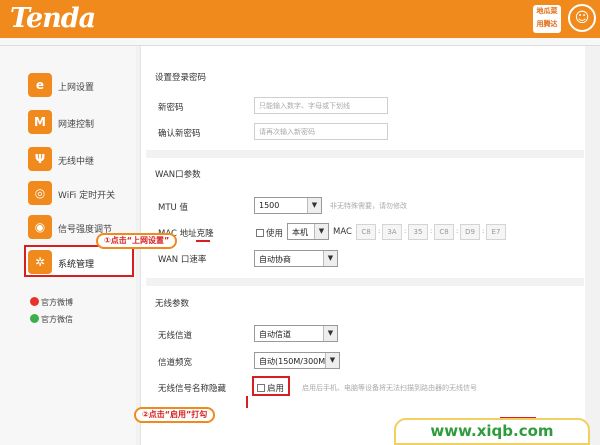 This screenshot has height=445, width=600. What do you see at coordinates (40, 159) in the screenshot?
I see `antenna-icon: Ψ` at bounding box center [40, 159].